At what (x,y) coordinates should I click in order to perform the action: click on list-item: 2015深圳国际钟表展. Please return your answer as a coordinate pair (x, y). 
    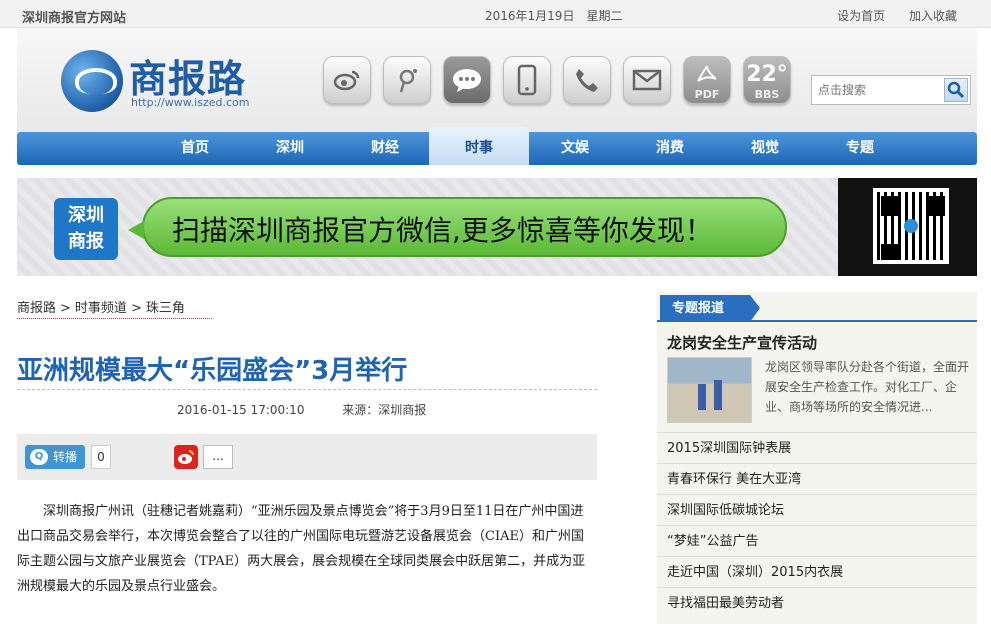
    Looking at the image, I should click on (817, 447).